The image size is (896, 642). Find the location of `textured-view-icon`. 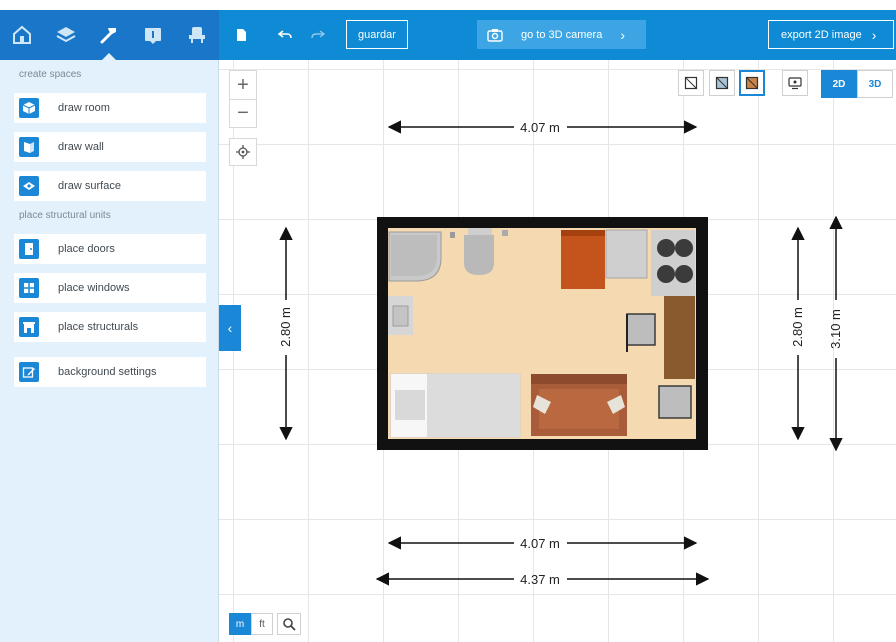

textured-view-icon is located at coordinates (752, 83).